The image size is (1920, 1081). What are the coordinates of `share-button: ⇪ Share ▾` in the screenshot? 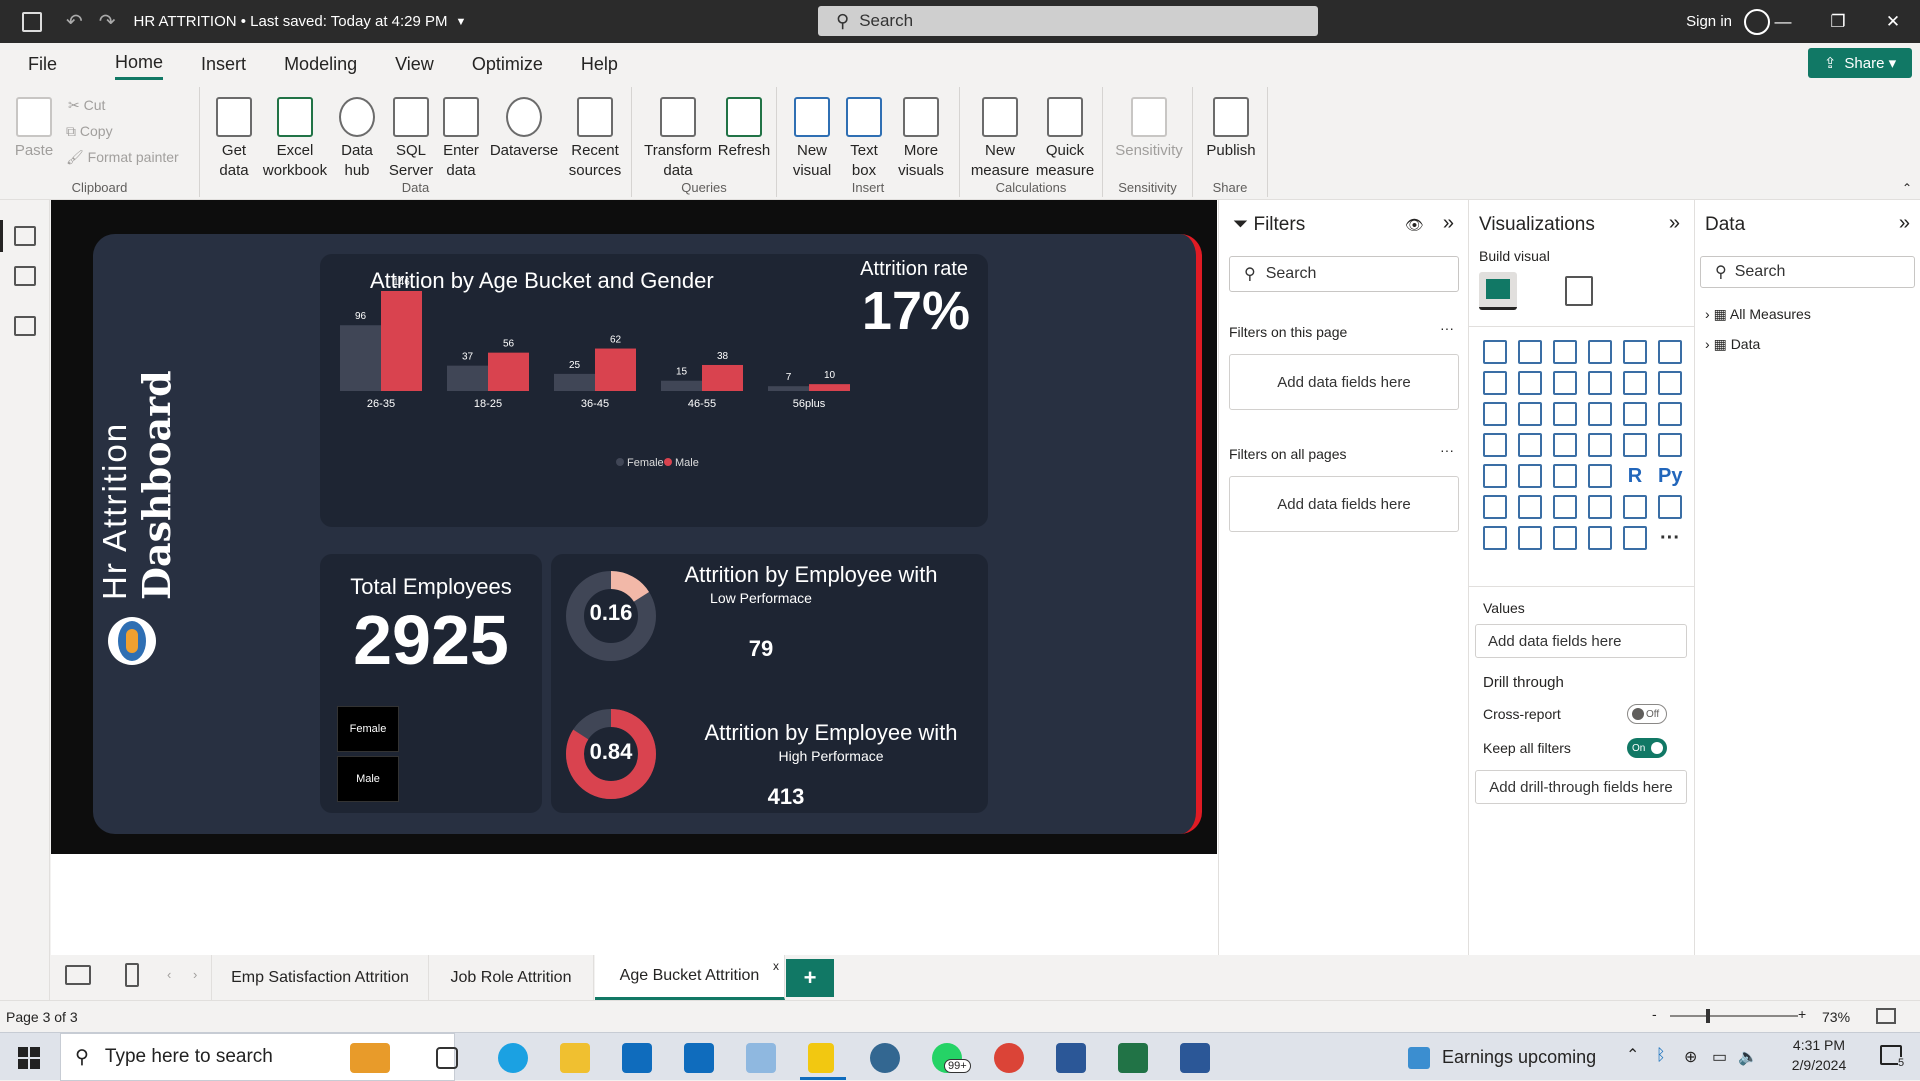 It's located at (1860, 63).